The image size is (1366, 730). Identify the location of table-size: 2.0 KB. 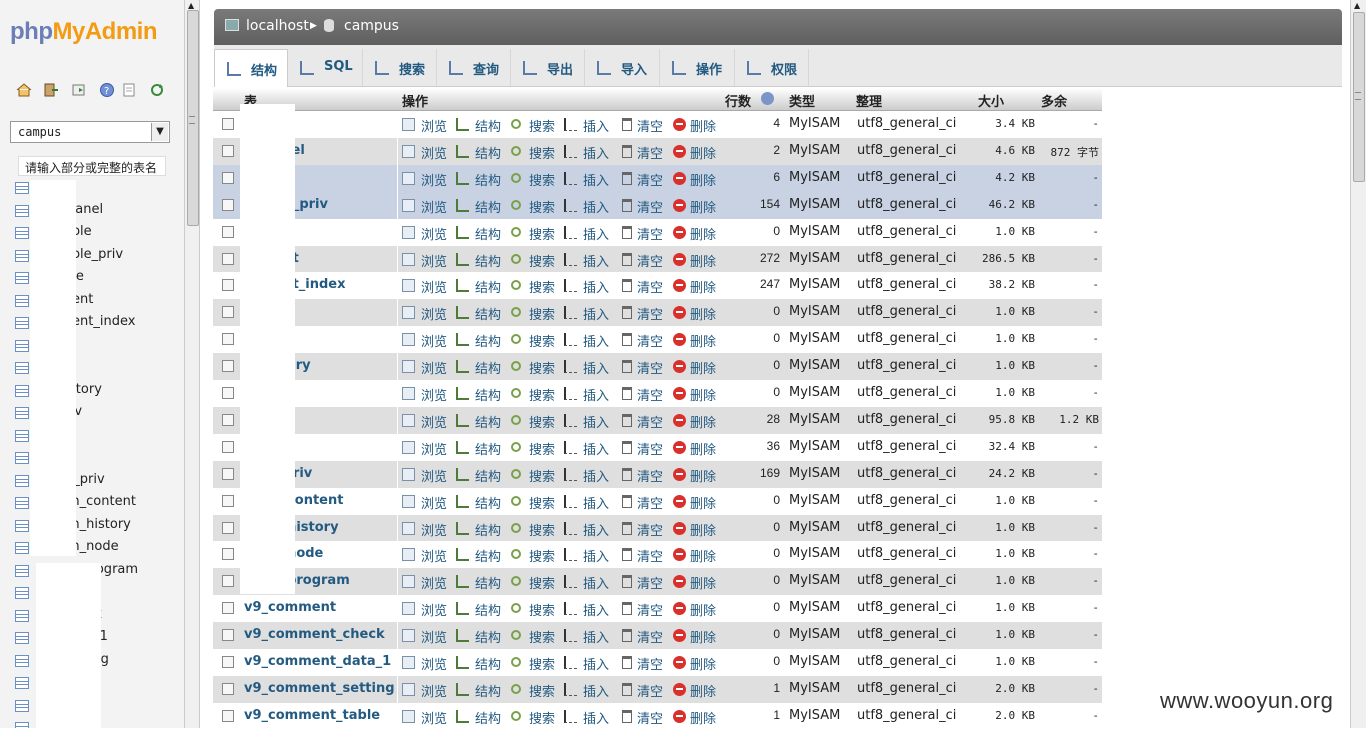
(999, 715).